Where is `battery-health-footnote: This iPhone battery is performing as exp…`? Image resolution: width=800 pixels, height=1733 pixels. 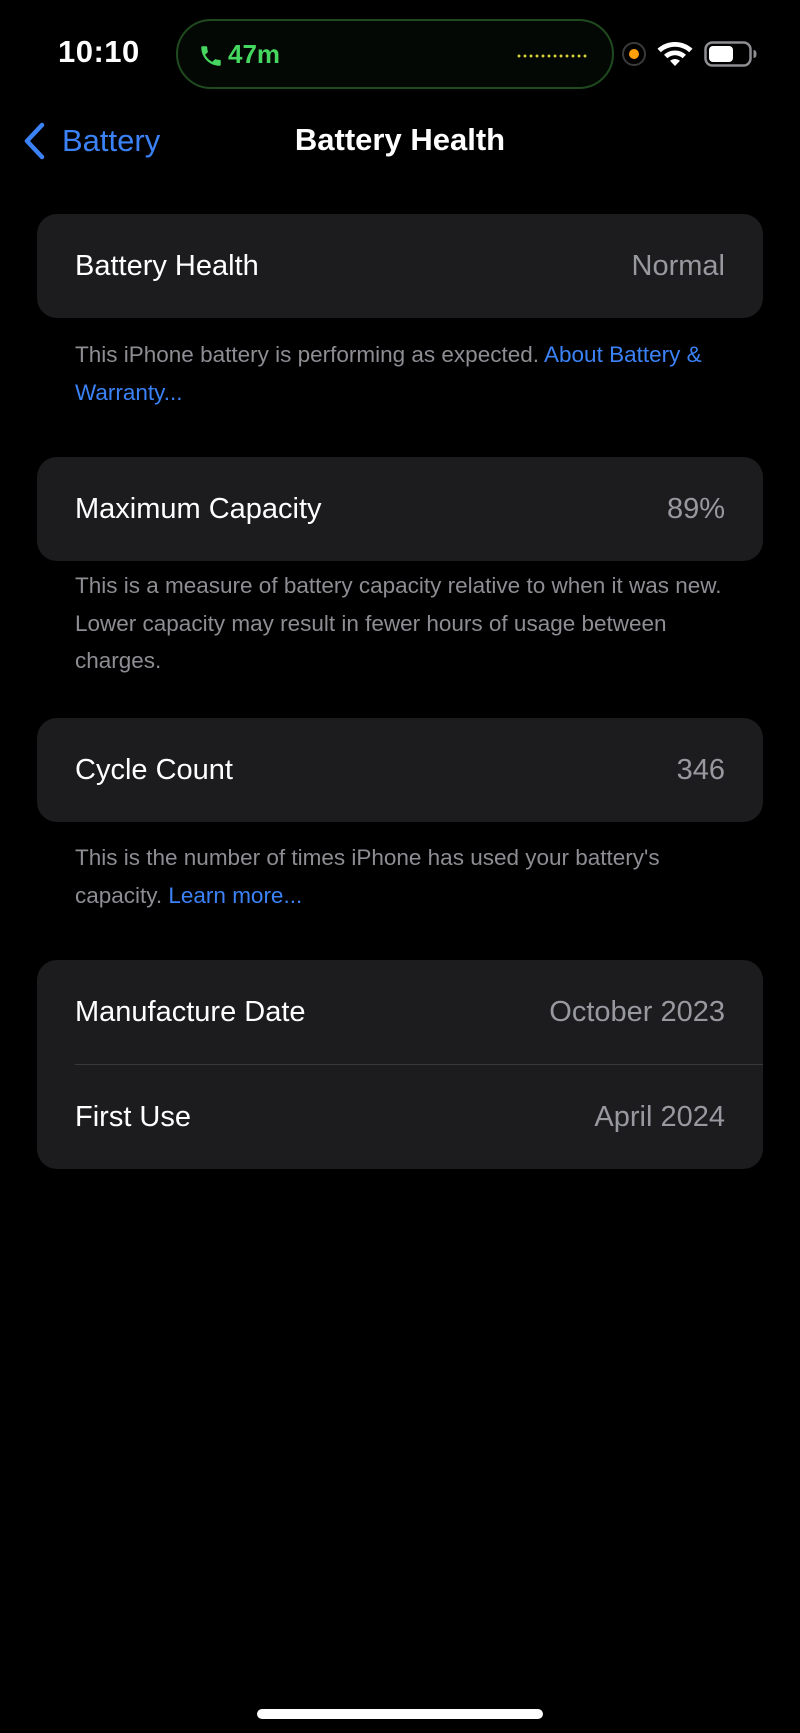 battery-health-footnote: This iPhone battery is performing as exp… is located at coordinates (405, 373).